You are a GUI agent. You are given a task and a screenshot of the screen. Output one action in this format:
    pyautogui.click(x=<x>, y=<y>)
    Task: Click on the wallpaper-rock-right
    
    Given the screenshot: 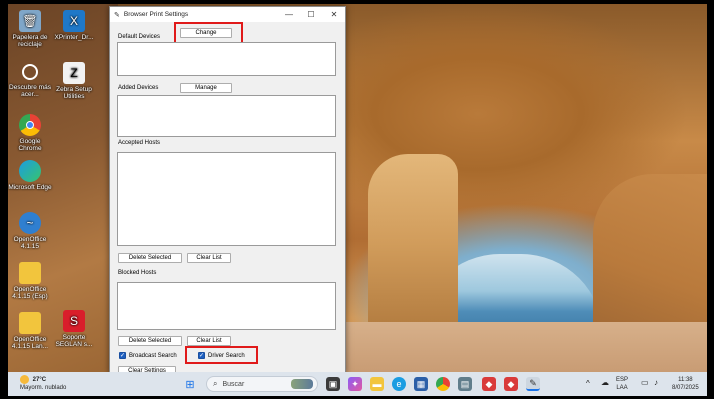 What is the action you would take?
    pyautogui.click(x=650, y=254)
    